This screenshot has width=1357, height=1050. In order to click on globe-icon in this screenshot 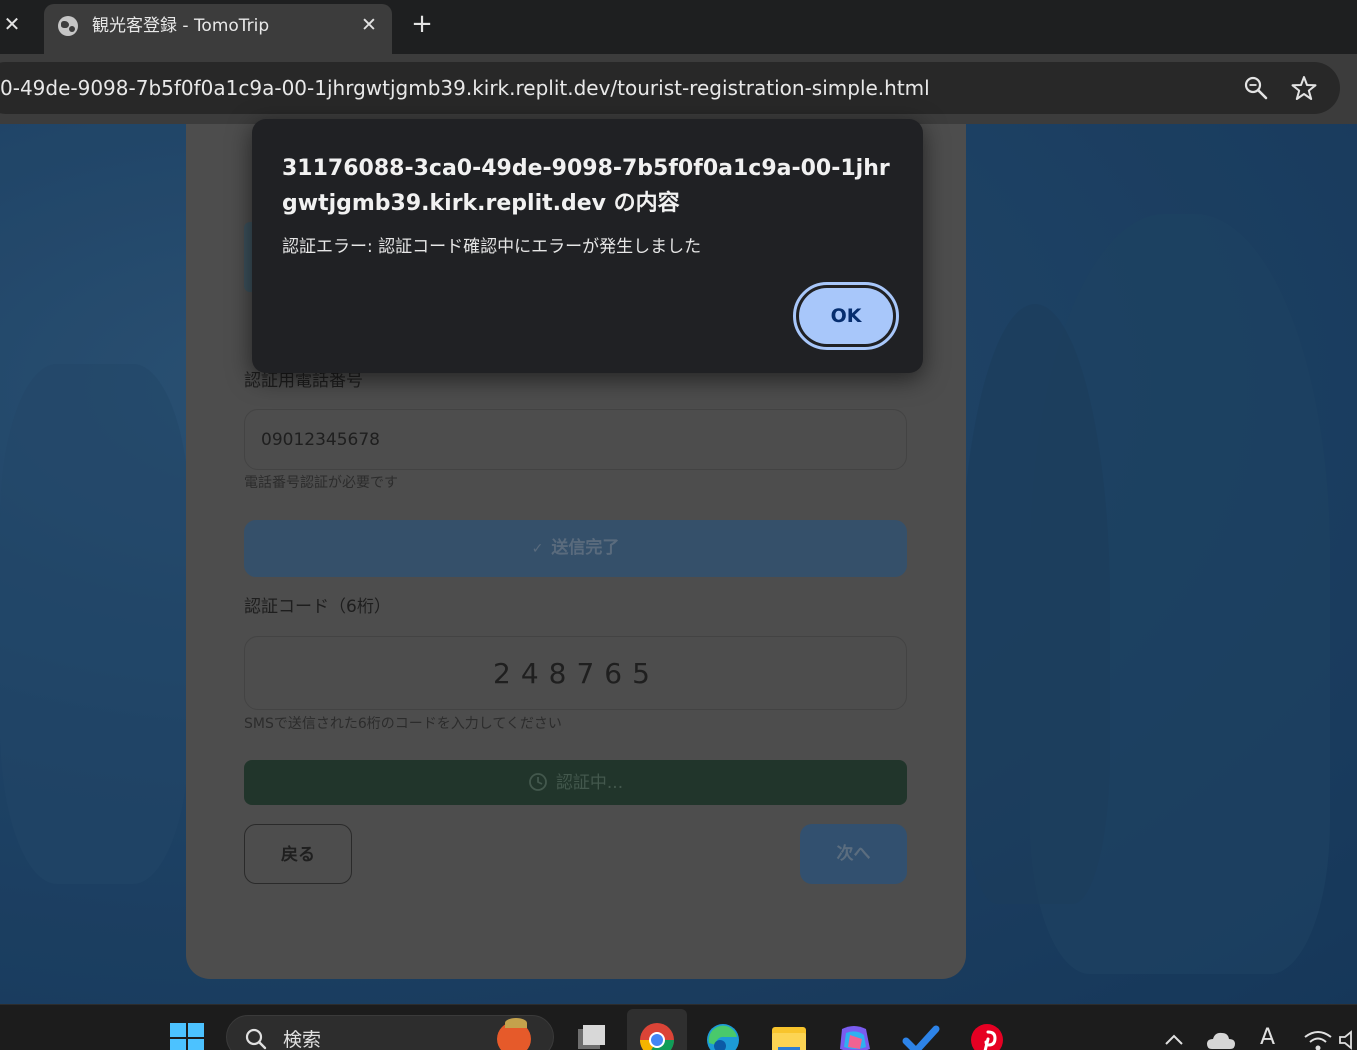, I will do `click(68, 26)`.